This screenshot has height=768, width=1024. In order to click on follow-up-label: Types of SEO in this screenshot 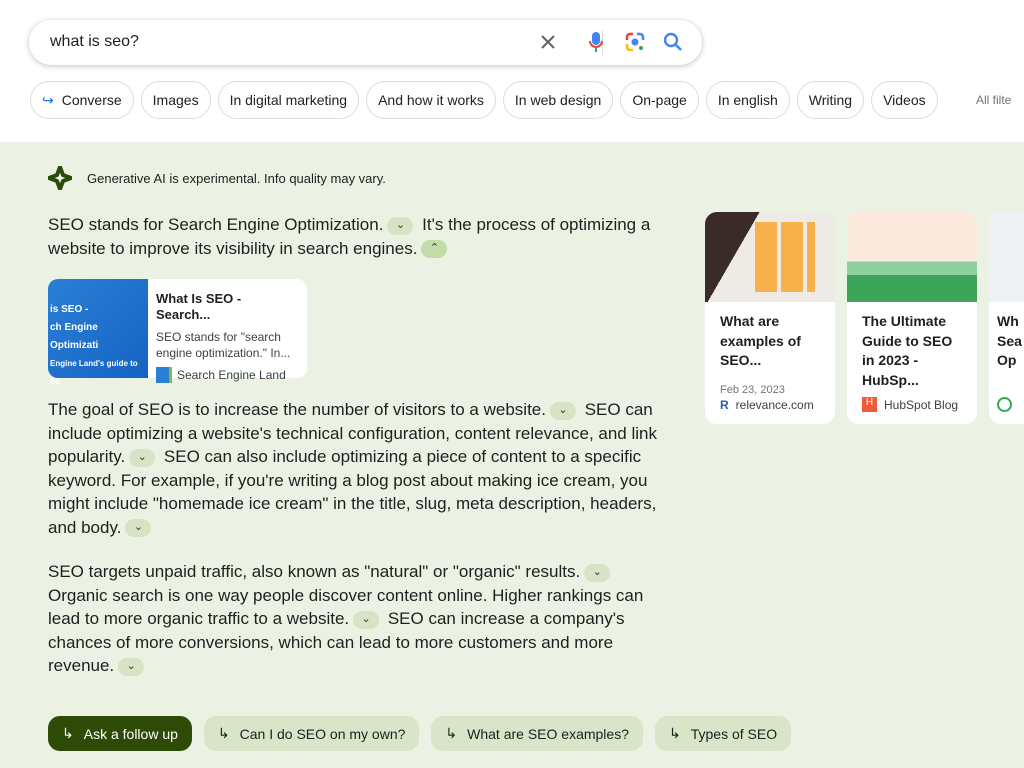, I will do `click(734, 733)`.